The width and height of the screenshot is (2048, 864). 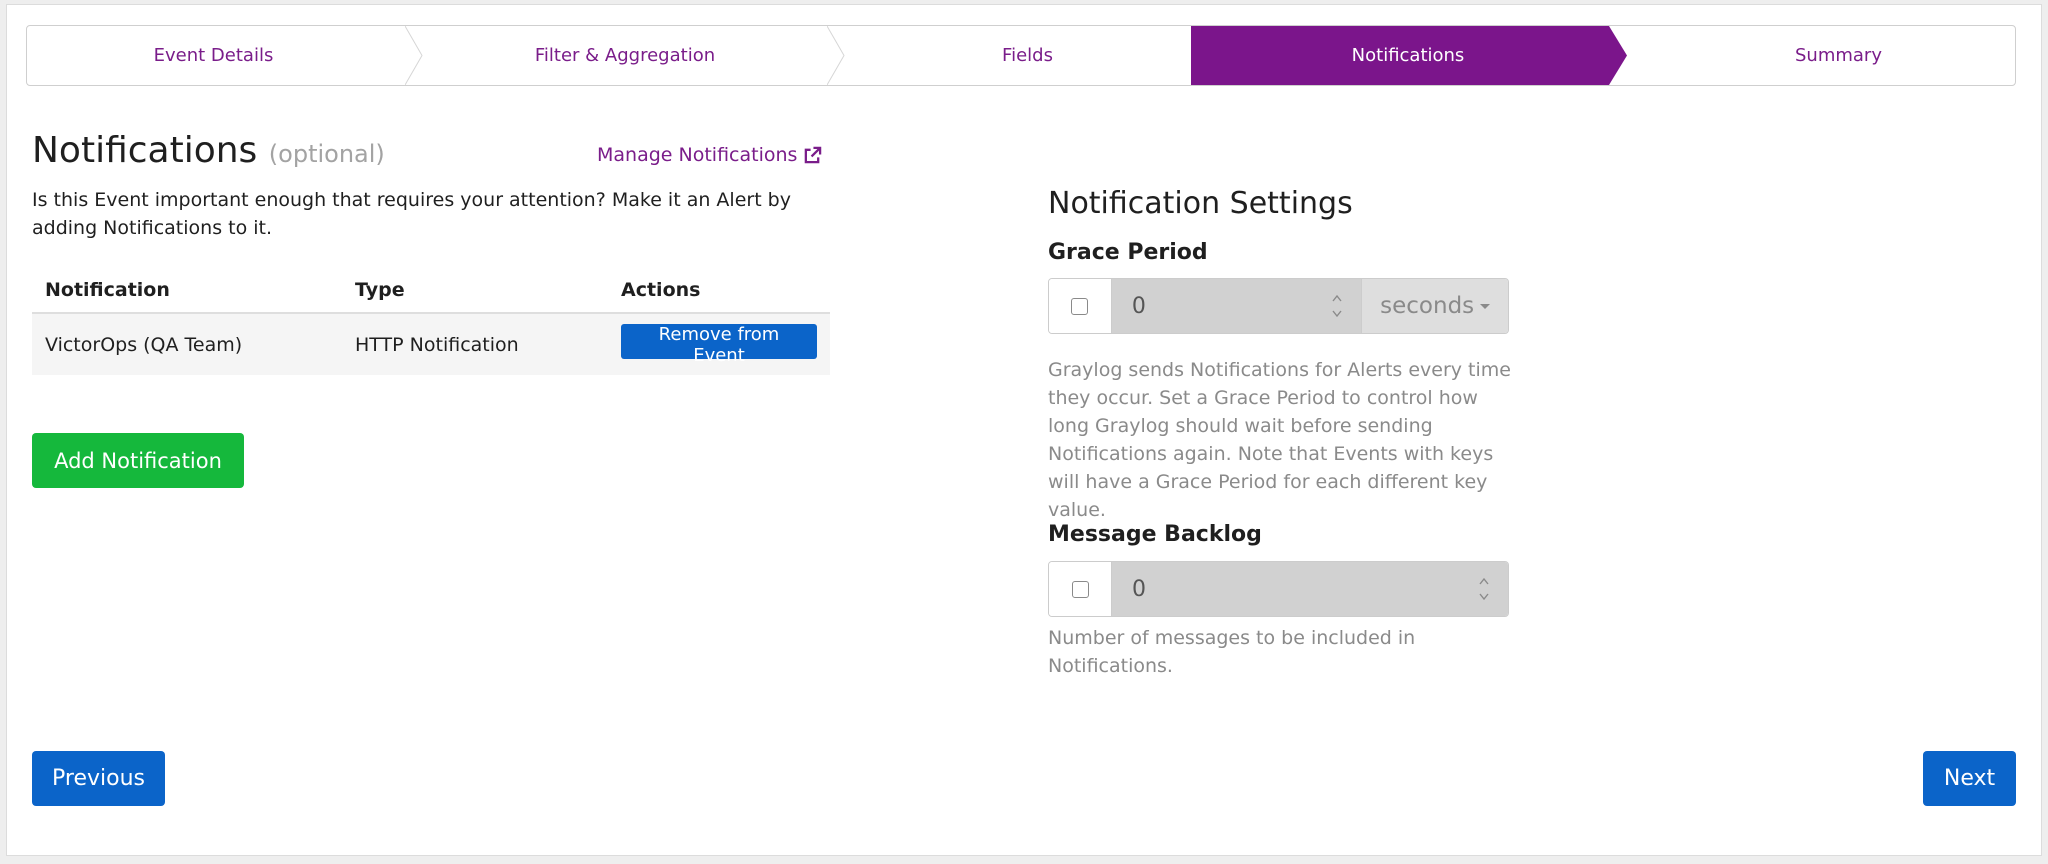 I want to click on step-event-details: Event Details, so click(x=213, y=55).